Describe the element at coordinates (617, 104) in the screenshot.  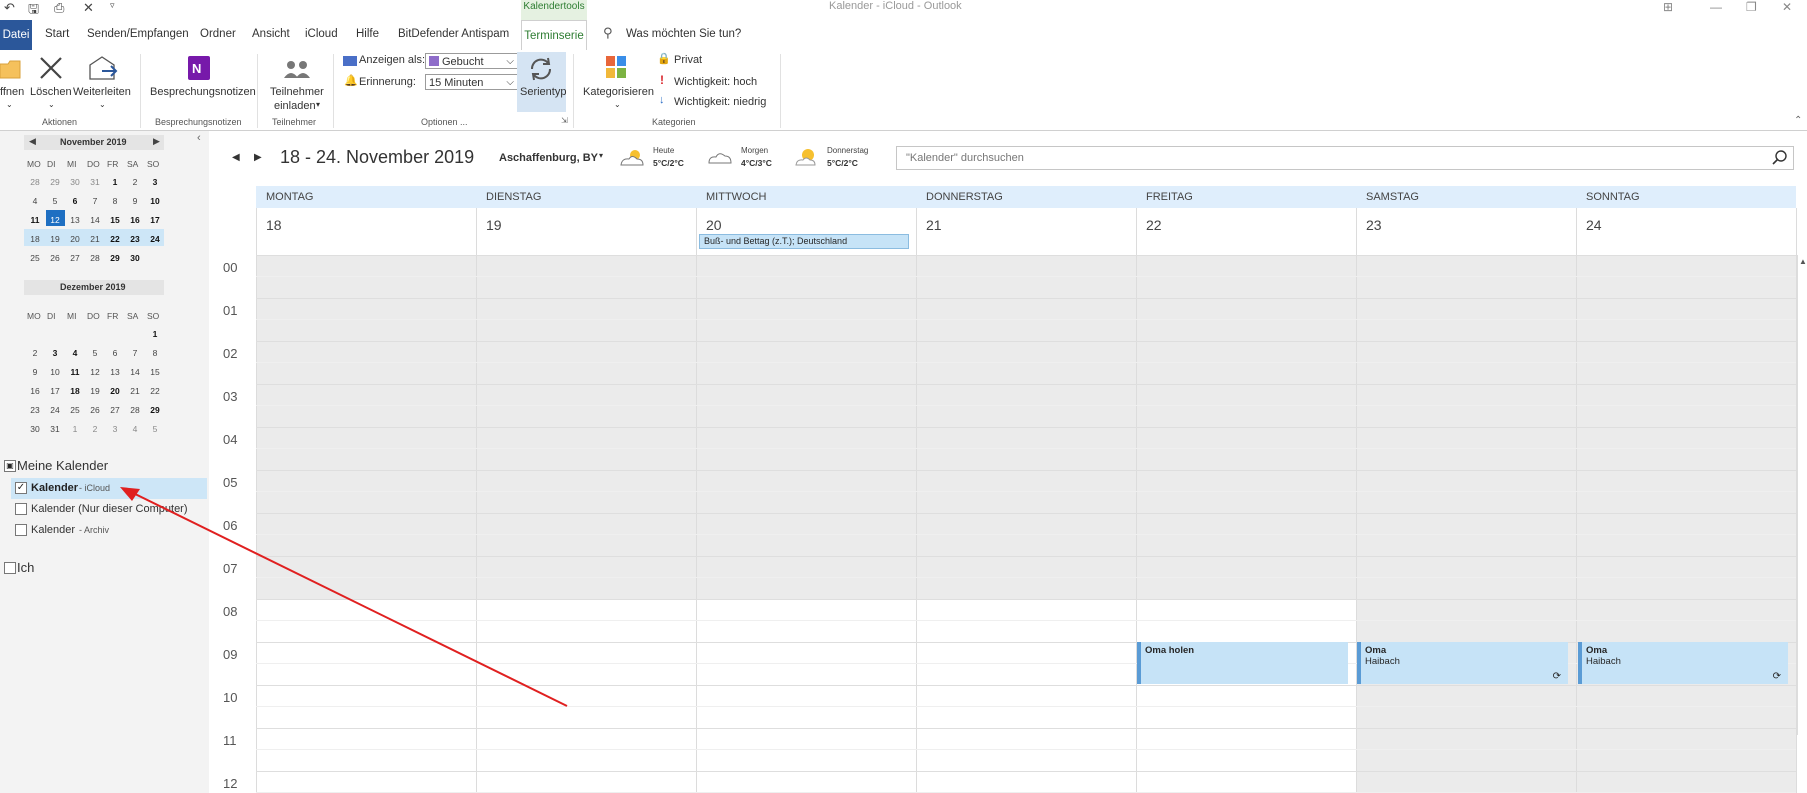
I see `categorize-dropdown-icon: ⌄` at that location.